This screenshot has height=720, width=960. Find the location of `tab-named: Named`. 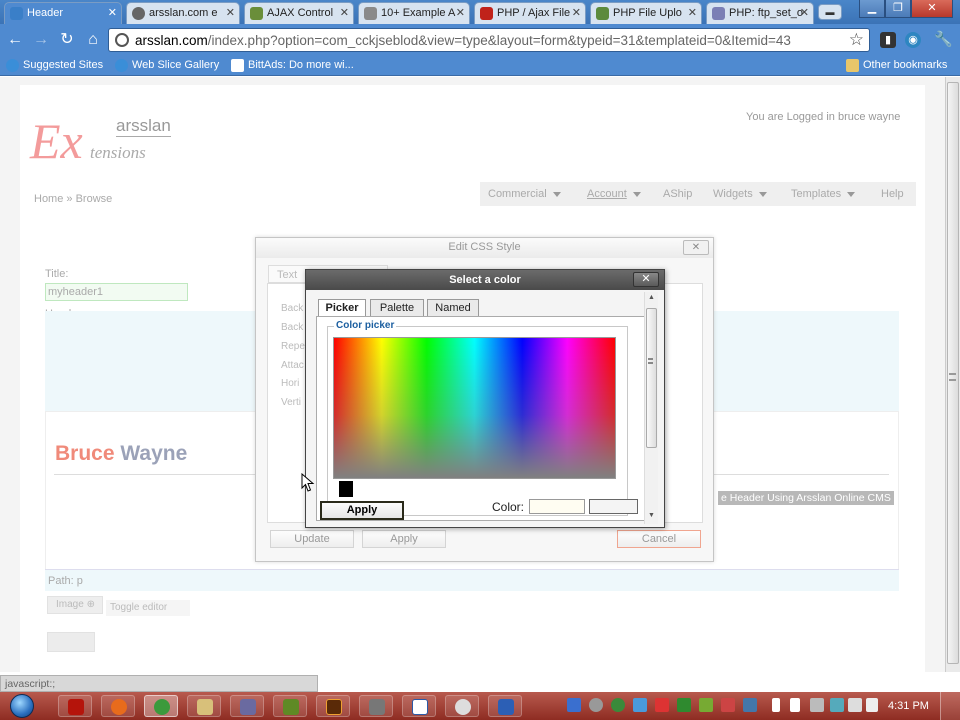

tab-named: Named is located at coordinates (453, 307).